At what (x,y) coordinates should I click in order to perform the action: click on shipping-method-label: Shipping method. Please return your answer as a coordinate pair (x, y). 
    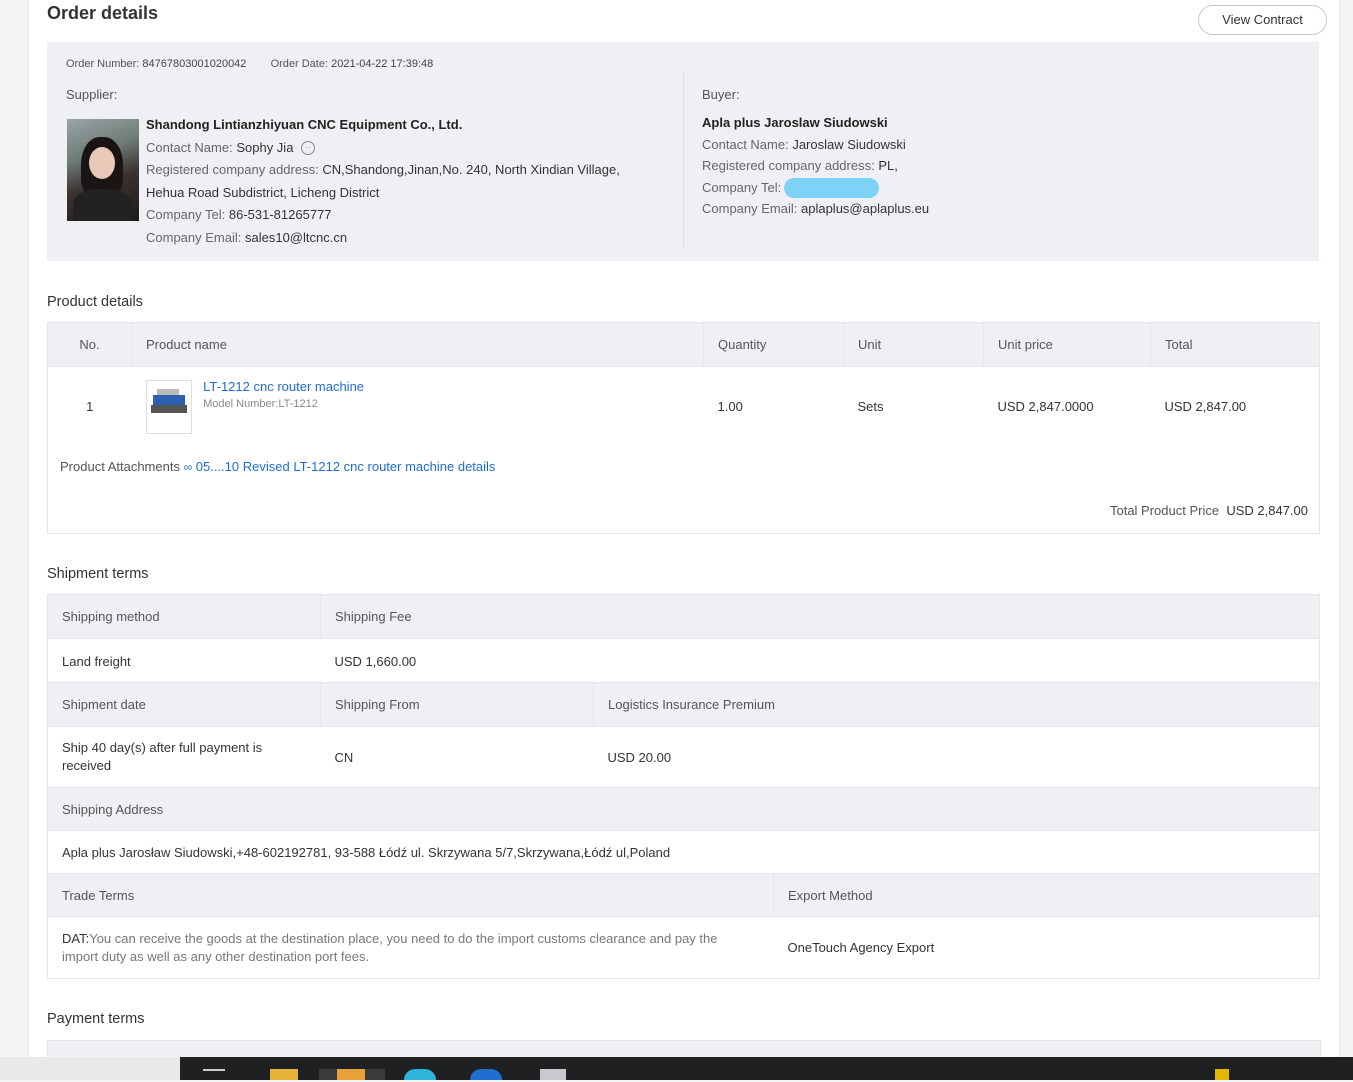
    Looking at the image, I should click on (184, 616).